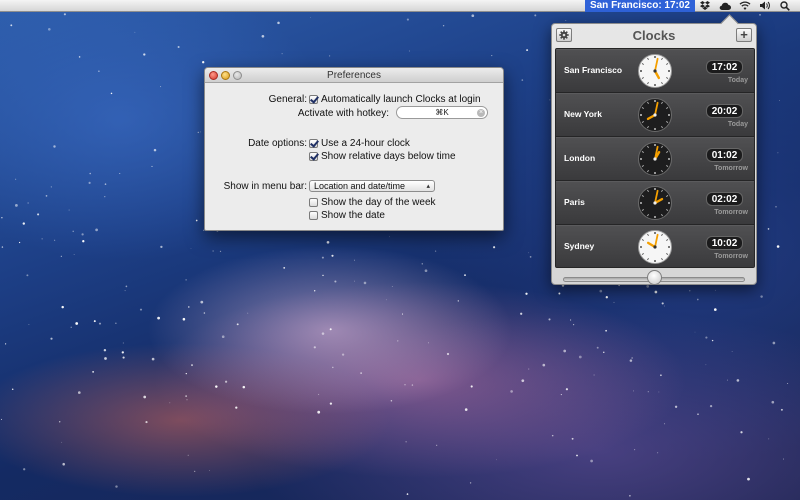  I want to click on zoom-window-button, so click(237, 75).